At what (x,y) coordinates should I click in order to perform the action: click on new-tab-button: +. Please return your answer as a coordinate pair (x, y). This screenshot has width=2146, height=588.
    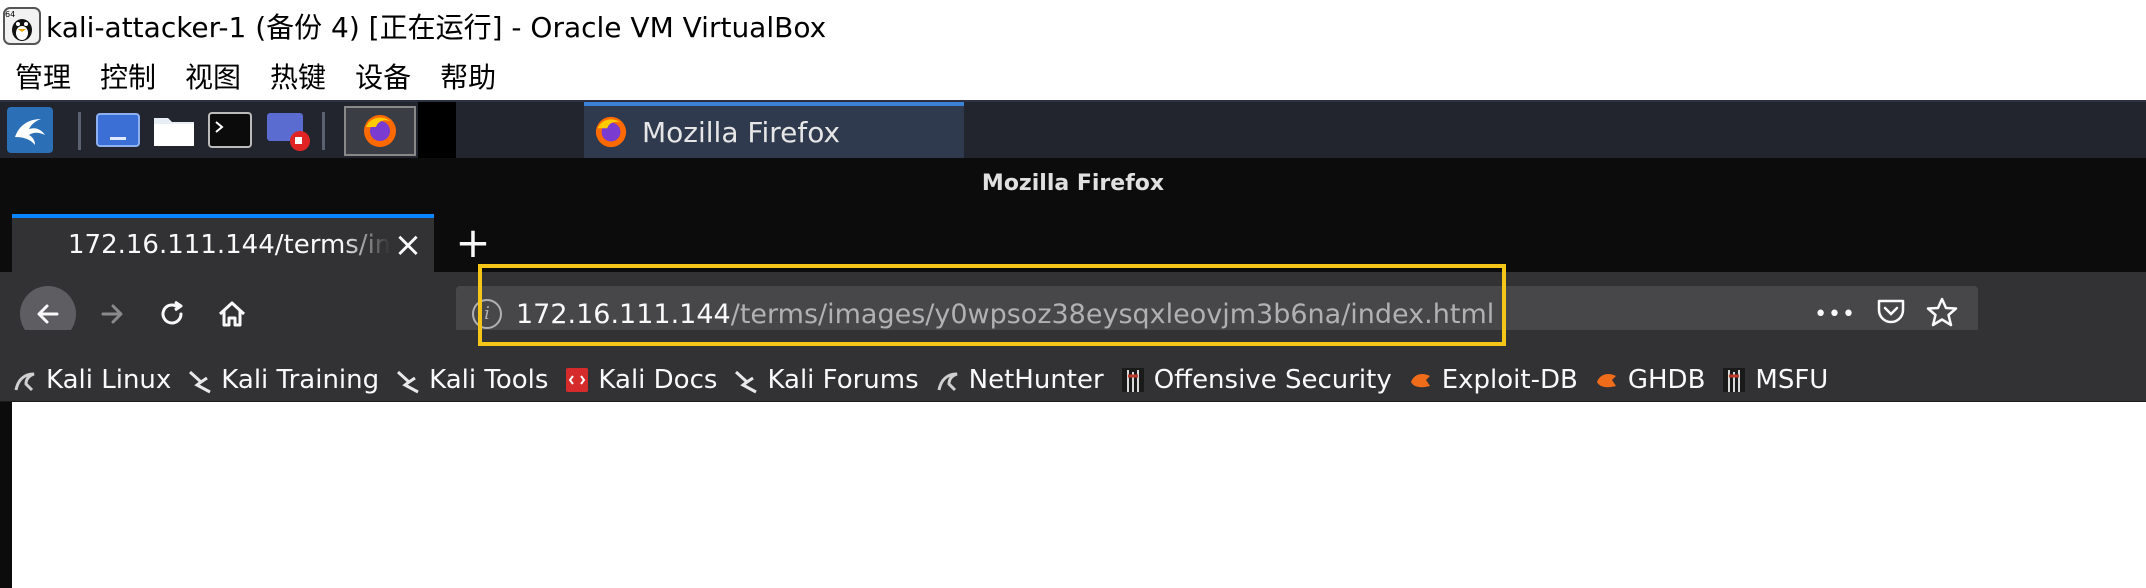
    Looking at the image, I should click on (473, 243).